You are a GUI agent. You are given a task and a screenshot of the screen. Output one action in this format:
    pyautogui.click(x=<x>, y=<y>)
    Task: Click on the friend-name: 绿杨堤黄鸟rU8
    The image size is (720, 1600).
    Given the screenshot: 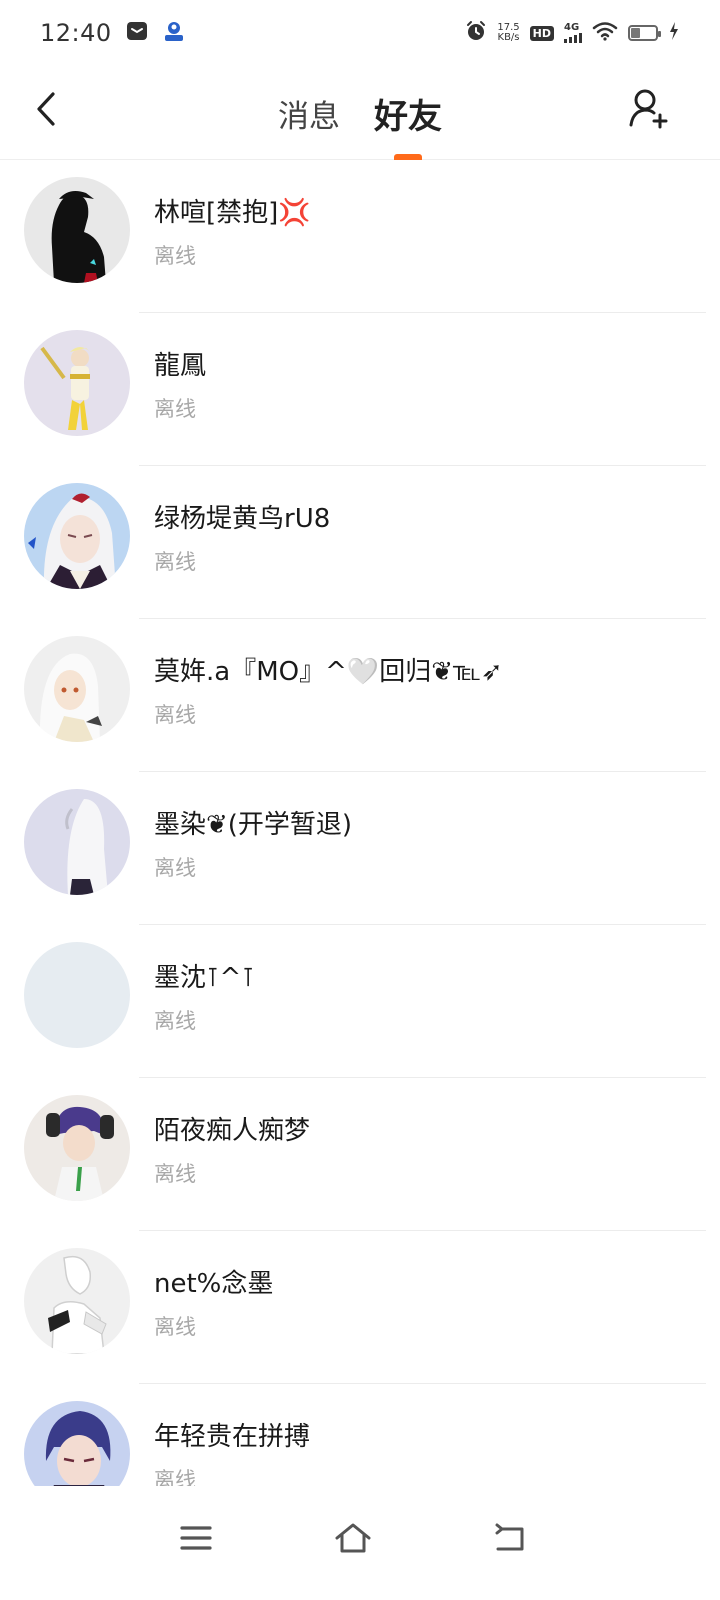 What is the action you would take?
    pyautogui.click(x=242, y=519)
    